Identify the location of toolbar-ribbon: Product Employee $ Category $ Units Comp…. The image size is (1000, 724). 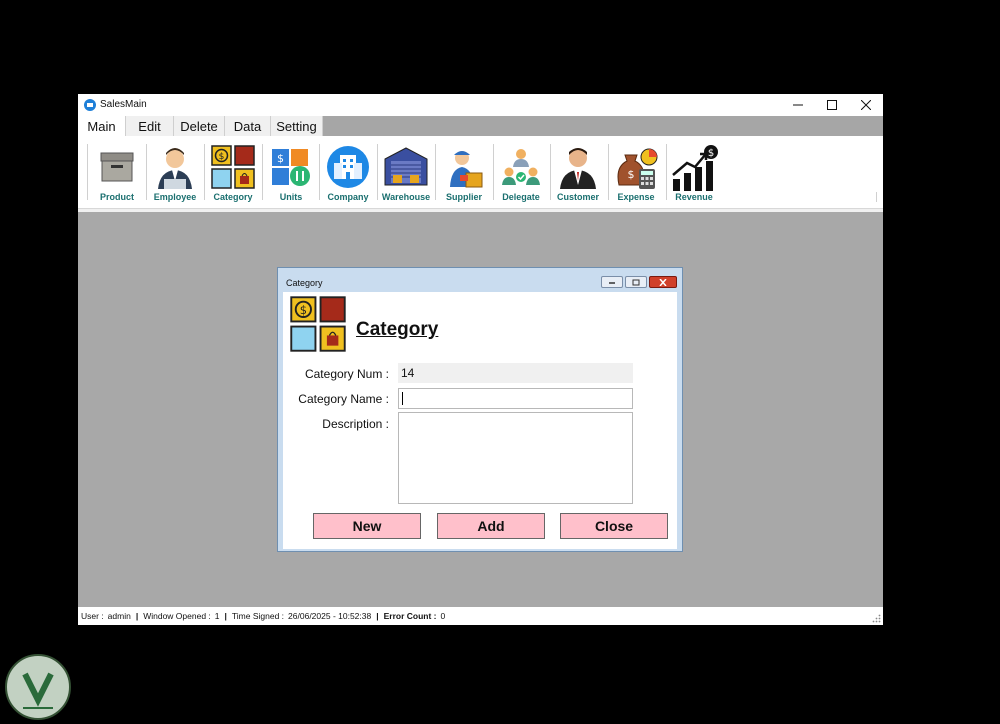
(480, 172).